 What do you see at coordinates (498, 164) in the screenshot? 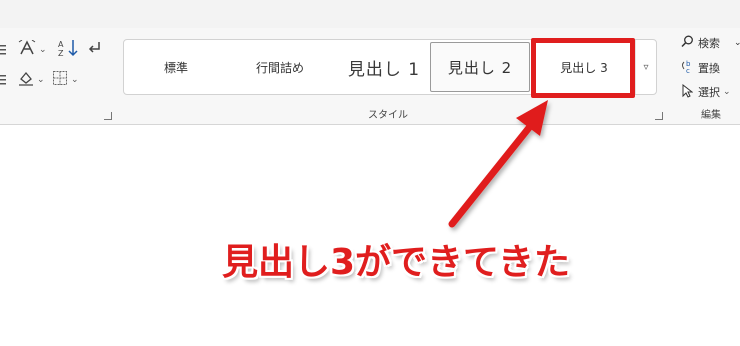
I see `annotation-arrow` at bounding box center [498, 164].